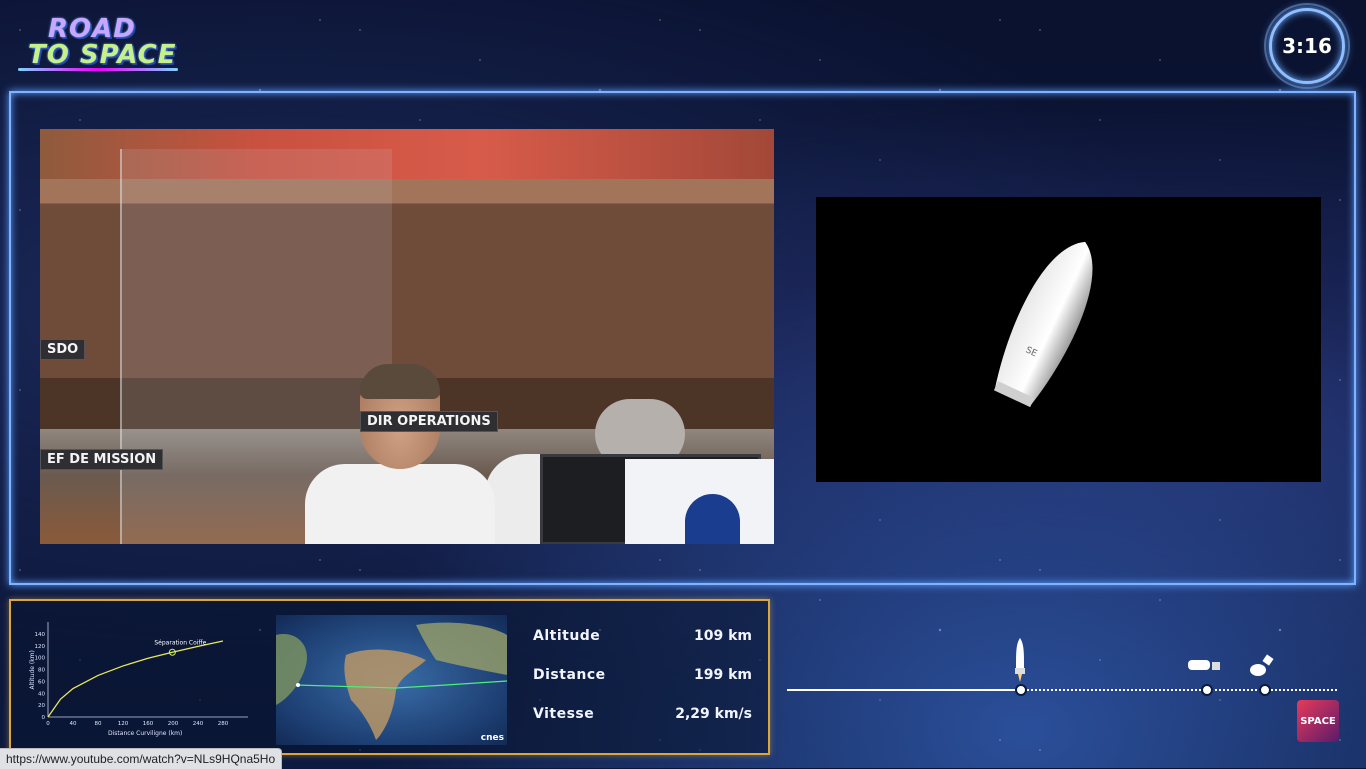 The height and width of the screenshot is (769, 1366). I want to click on y-tick-label: 40, so click(41, 694).